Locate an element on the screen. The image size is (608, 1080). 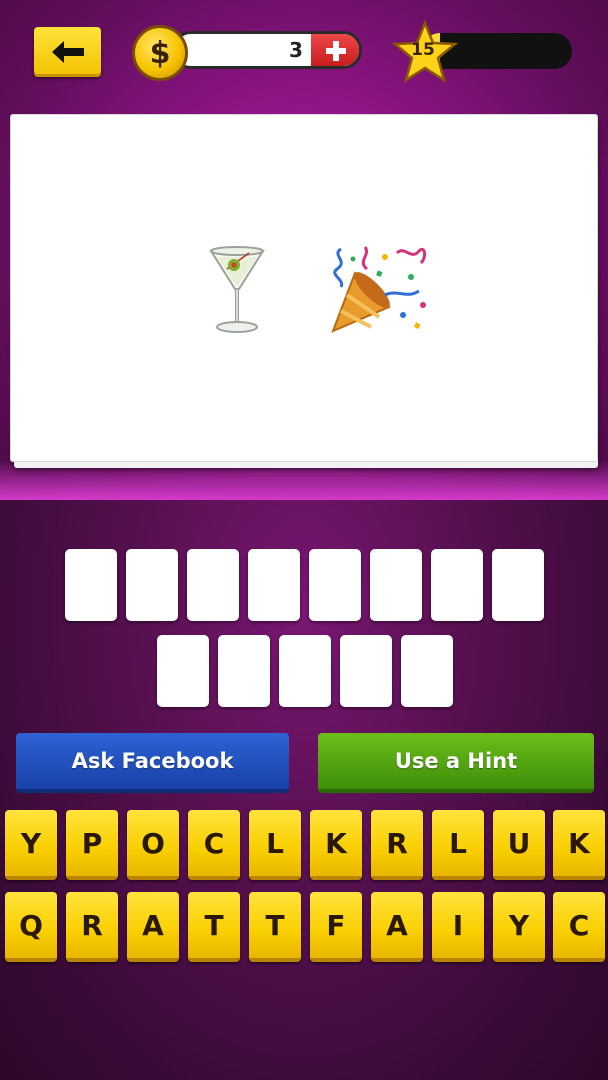
ask-facebook-label: Ask Facebook is located at coordinates (152, 761).